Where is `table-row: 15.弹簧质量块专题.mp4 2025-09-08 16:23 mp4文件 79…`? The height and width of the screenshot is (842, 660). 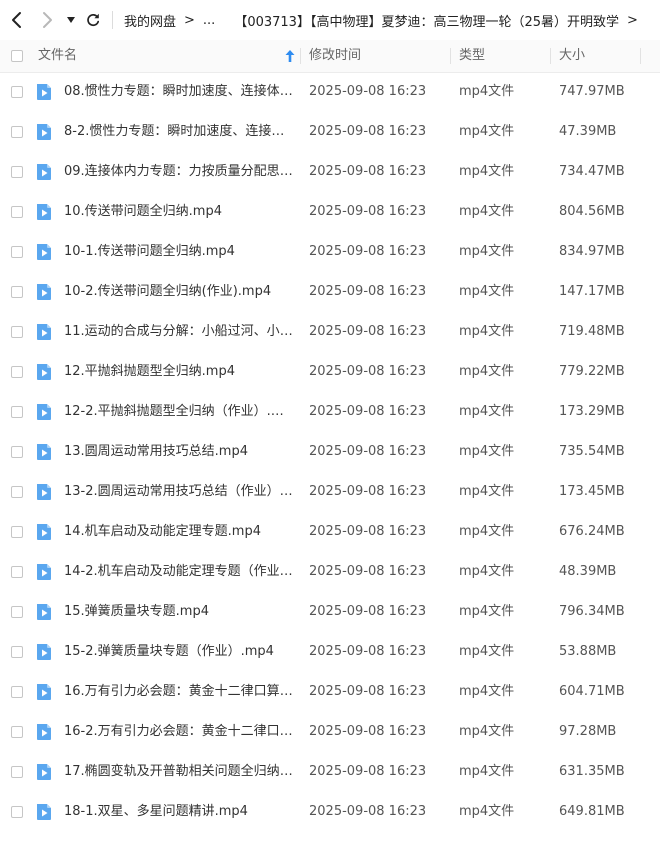
table-row: 15.弹簧质量块专题.mp4 2025-09-08 16:23 mp4文件 79… is located at coordinates (330, 612).